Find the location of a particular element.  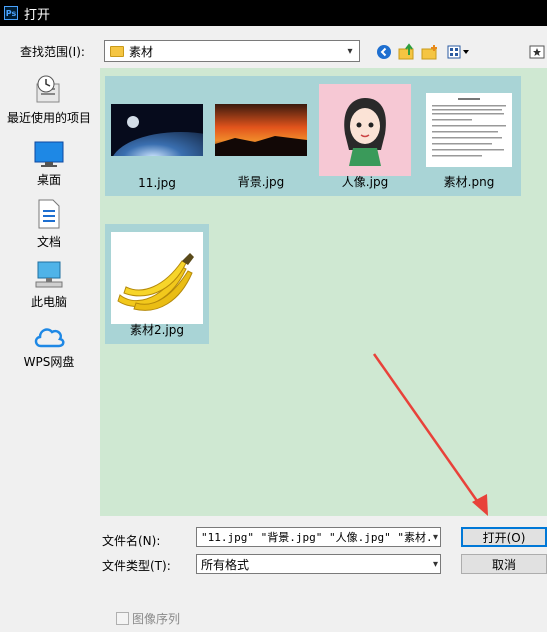

back-icon is located at coordinates (384, 52).